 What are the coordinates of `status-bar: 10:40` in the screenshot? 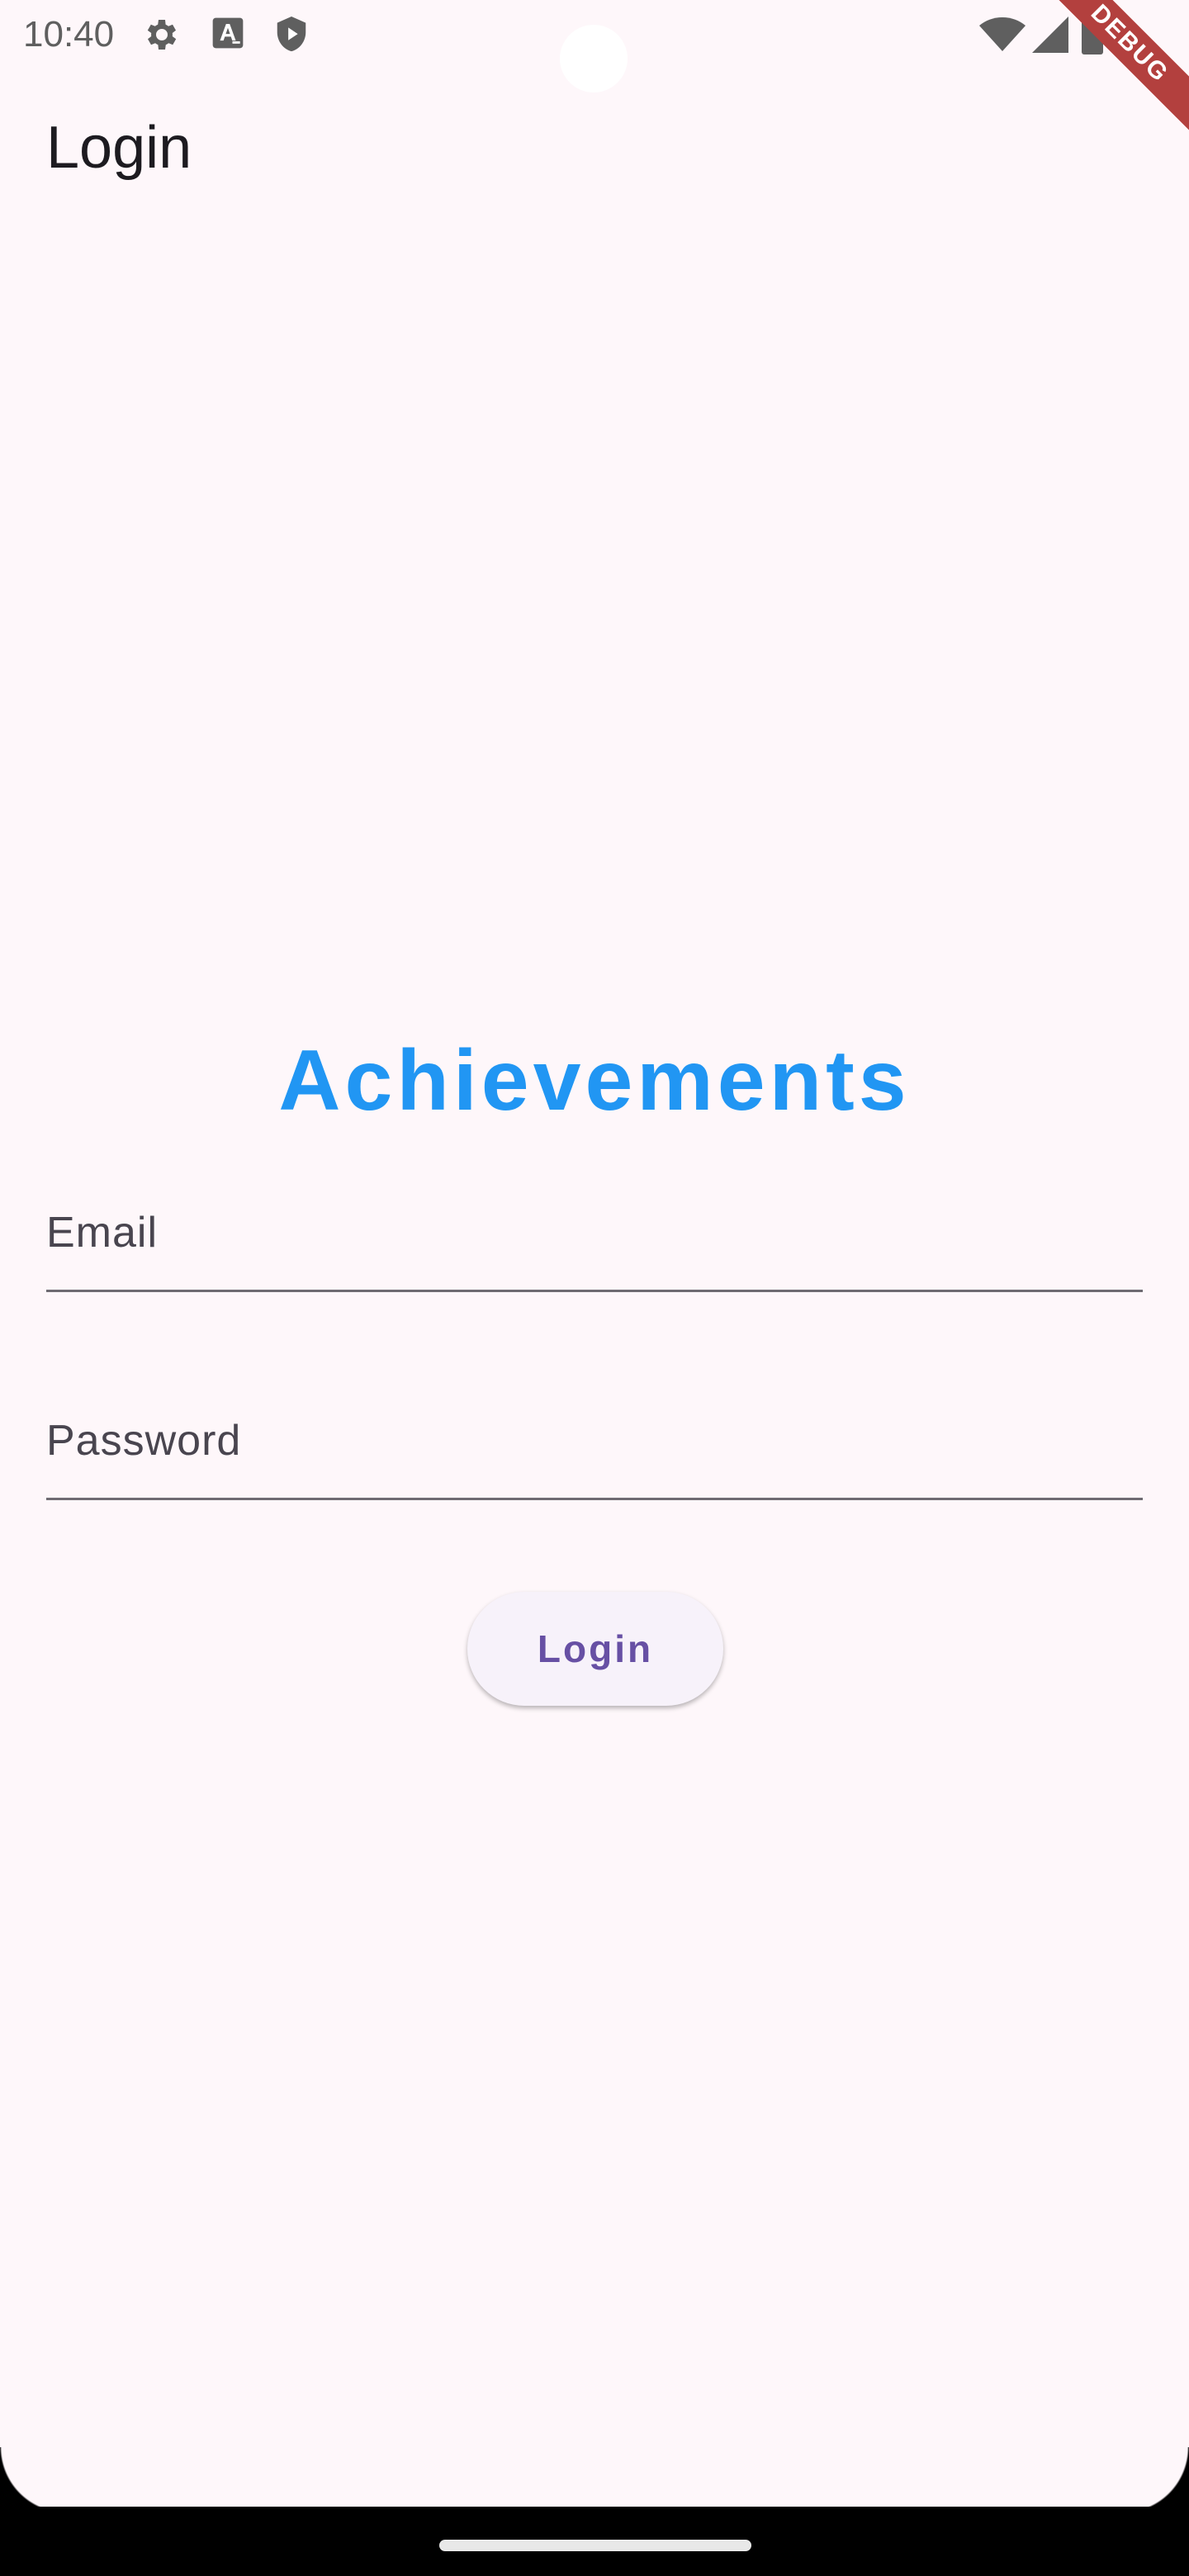 It's located at (594, 46).